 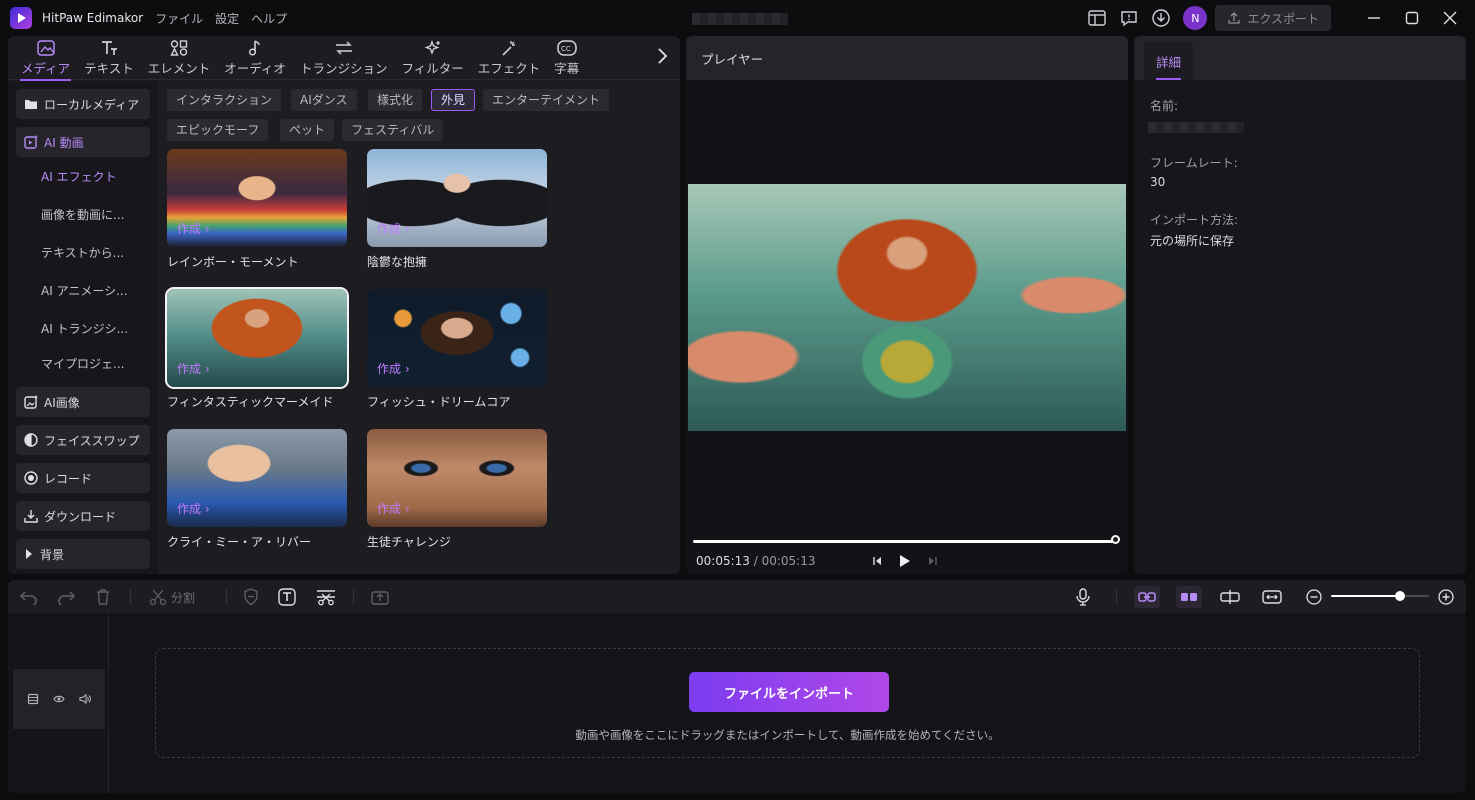 I want to click on zoom-in-button, so click(x=1446, y=597).